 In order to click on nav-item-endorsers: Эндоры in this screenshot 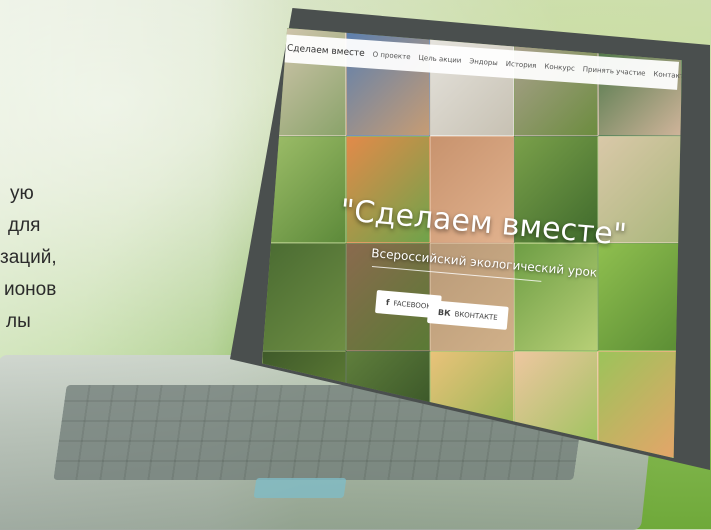, I will do `click(483, 62)`.